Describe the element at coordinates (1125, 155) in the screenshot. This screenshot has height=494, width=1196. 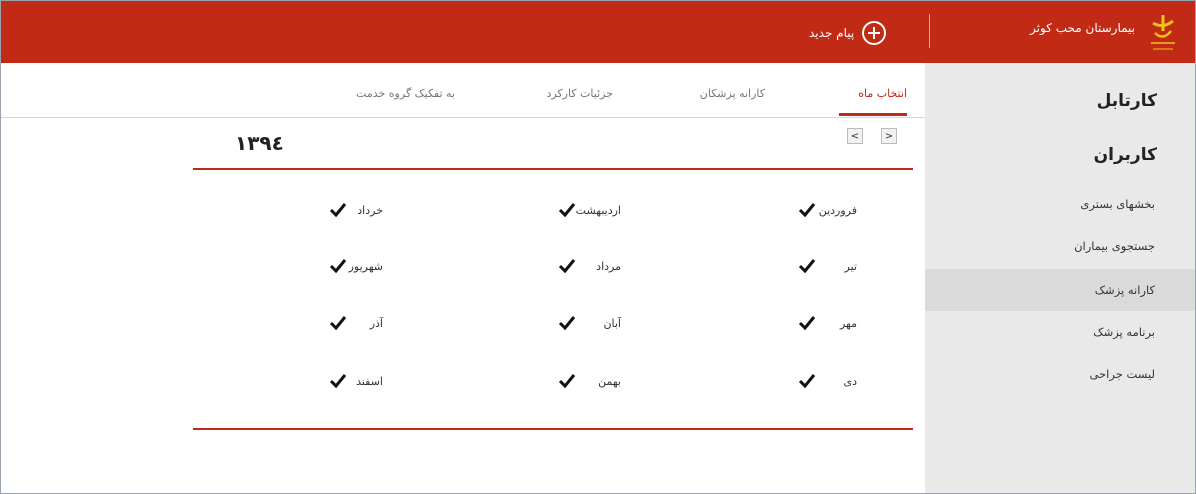
I see `sidebar-heading-users: کاربران` at that location.